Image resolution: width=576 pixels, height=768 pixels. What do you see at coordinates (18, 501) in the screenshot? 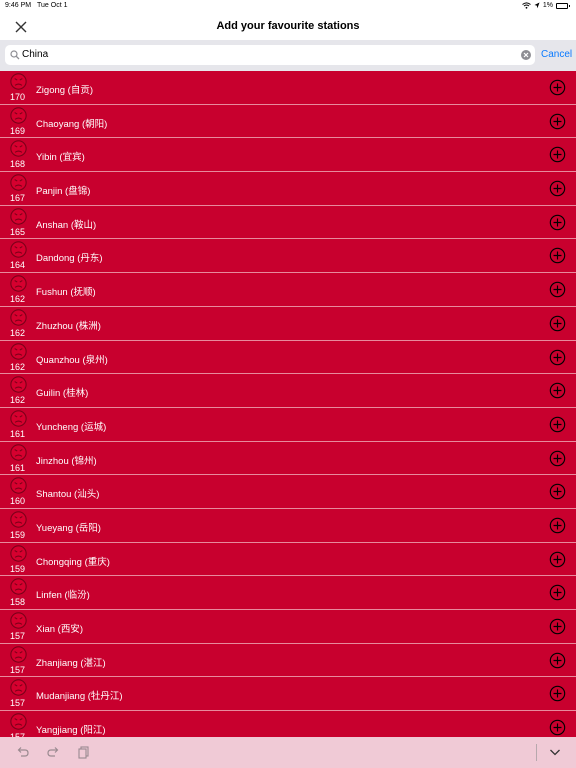
I see `aqi-value: 160` at bounding box center [18, 501].